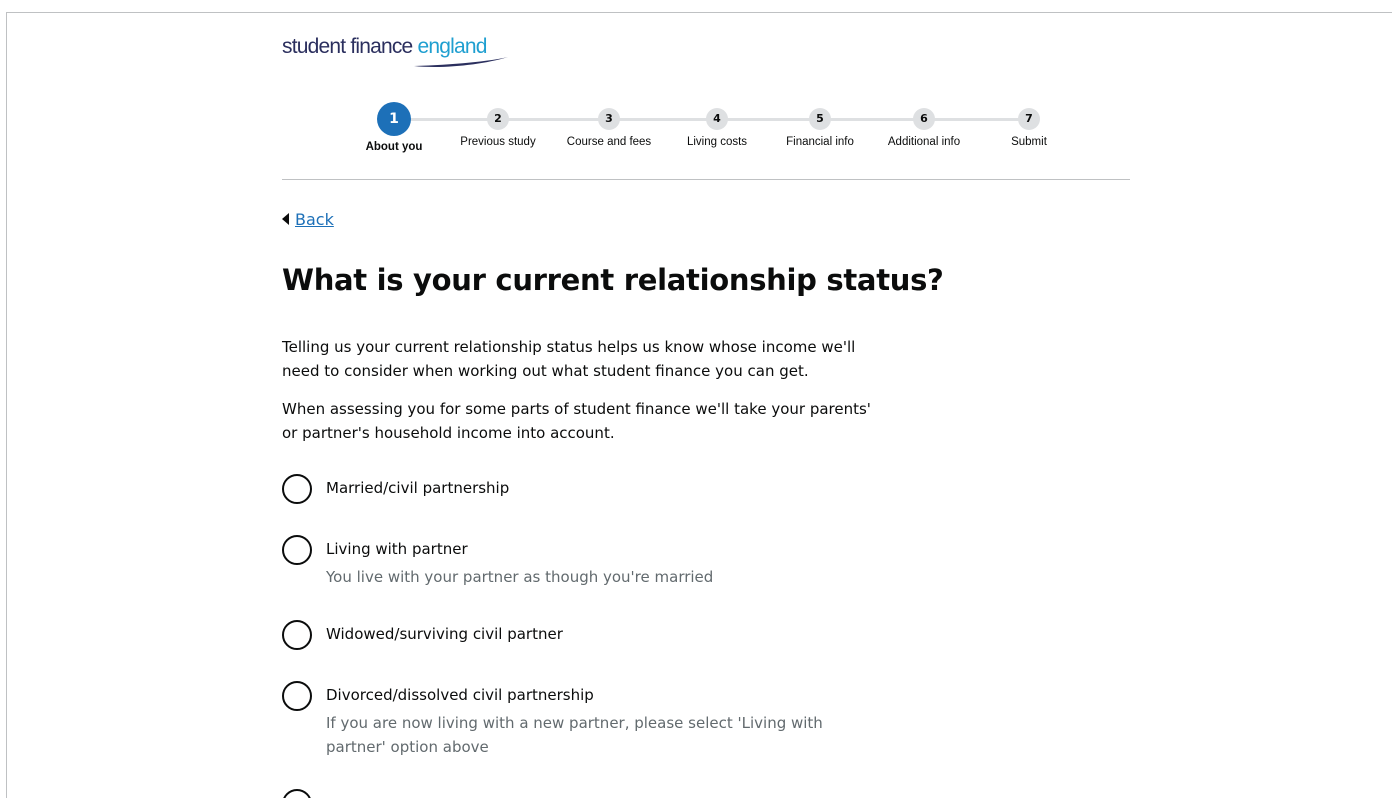  I want to click on step-label: About you, so click(394, 147).